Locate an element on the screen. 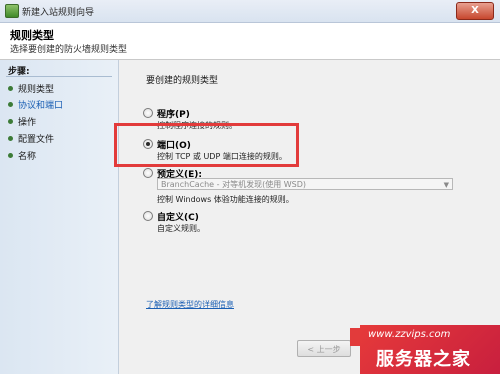 The width and height of the screenshot is (500, 374). page-title: 规则类型 is located at coordinates (32, 35).